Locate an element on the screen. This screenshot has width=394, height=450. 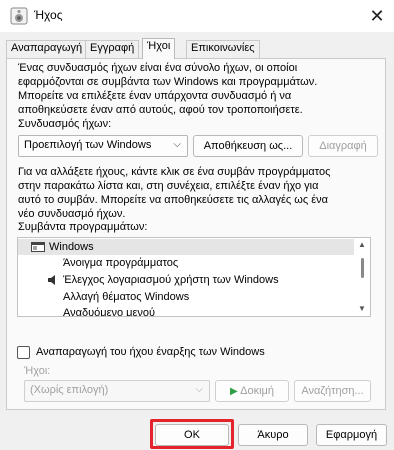
close-icon: ✕ is located at coordinates (377, 15).